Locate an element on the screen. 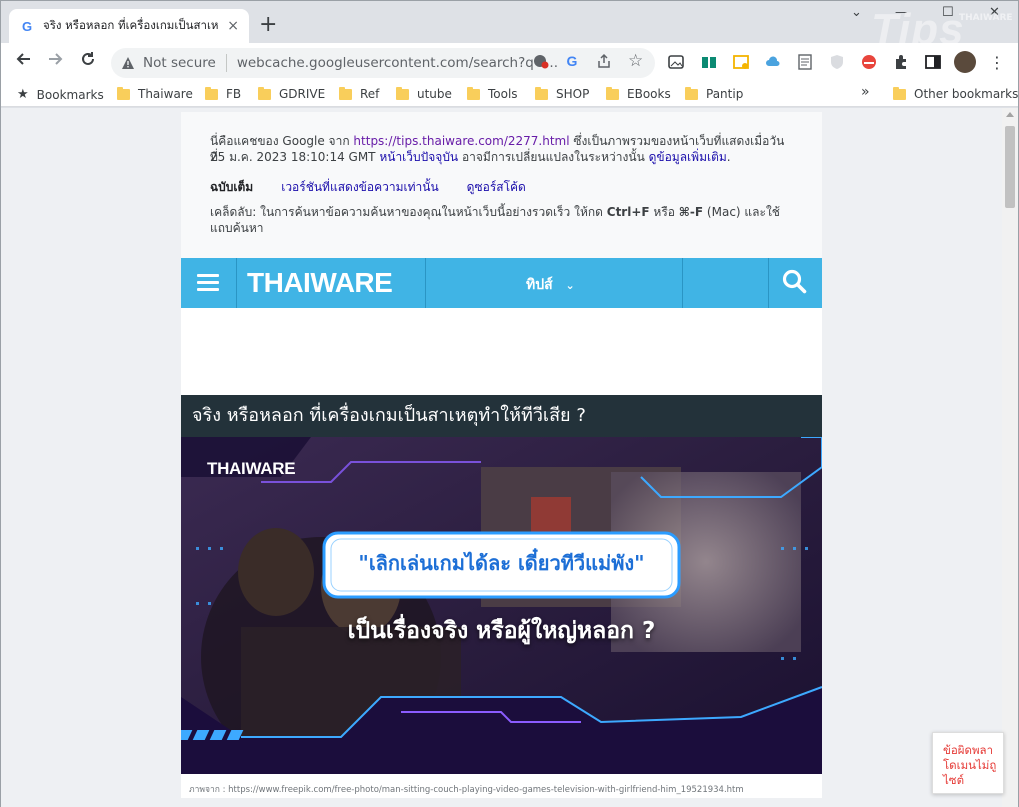  bookmark-ref: Ref is located at coordinates (359, 93).